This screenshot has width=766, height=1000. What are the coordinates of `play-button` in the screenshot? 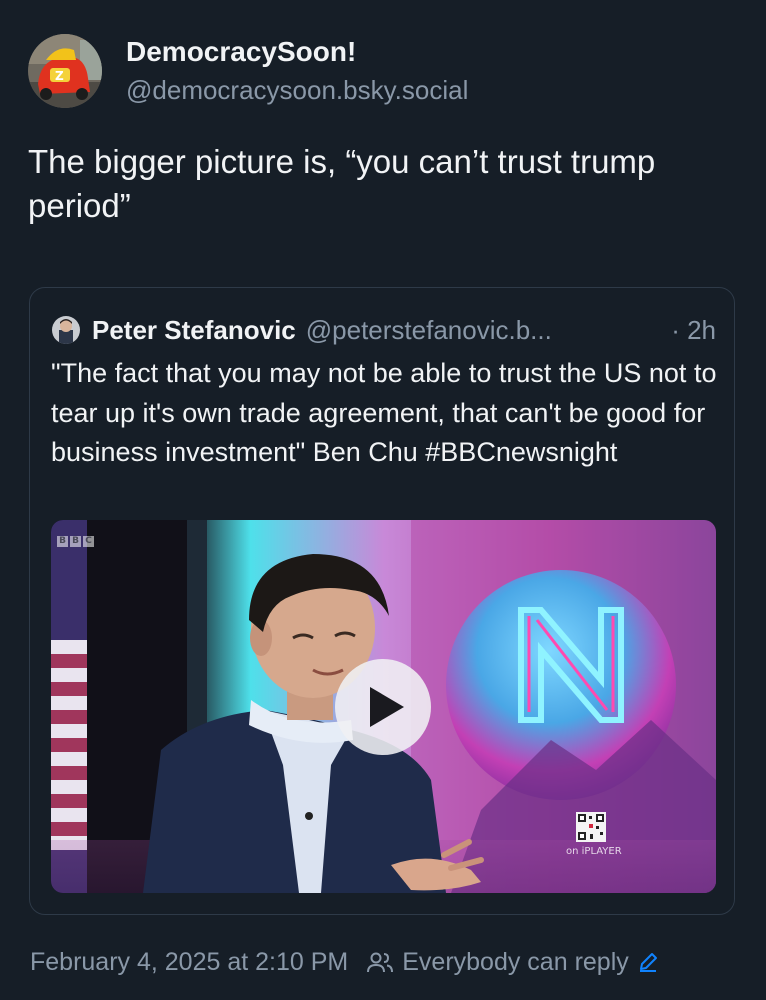 It's located at (383, 707).